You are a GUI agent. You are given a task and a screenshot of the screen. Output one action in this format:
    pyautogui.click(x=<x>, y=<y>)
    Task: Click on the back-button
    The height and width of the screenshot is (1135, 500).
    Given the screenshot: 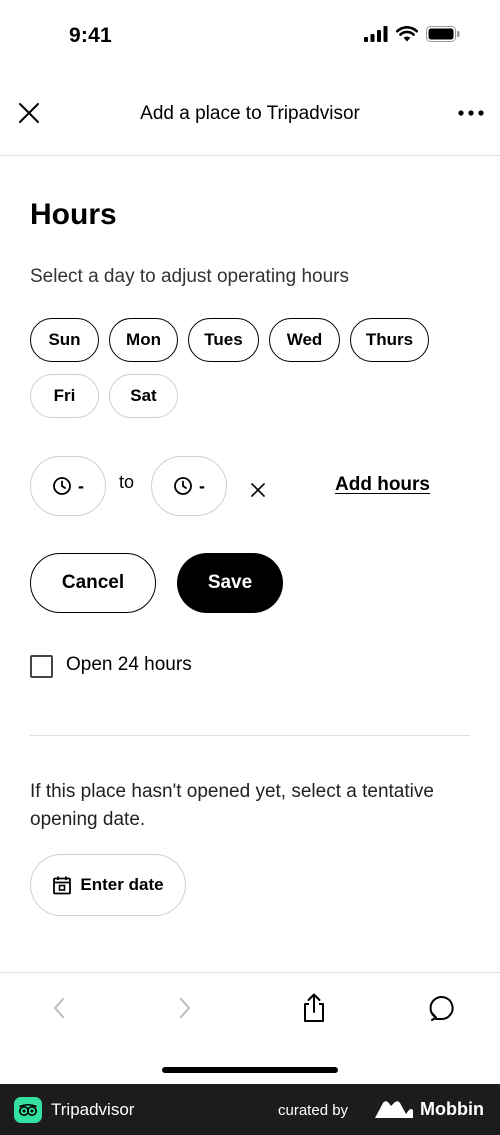 What is the action you would take?
    pyautogui.click(x=59, y=1008)
    